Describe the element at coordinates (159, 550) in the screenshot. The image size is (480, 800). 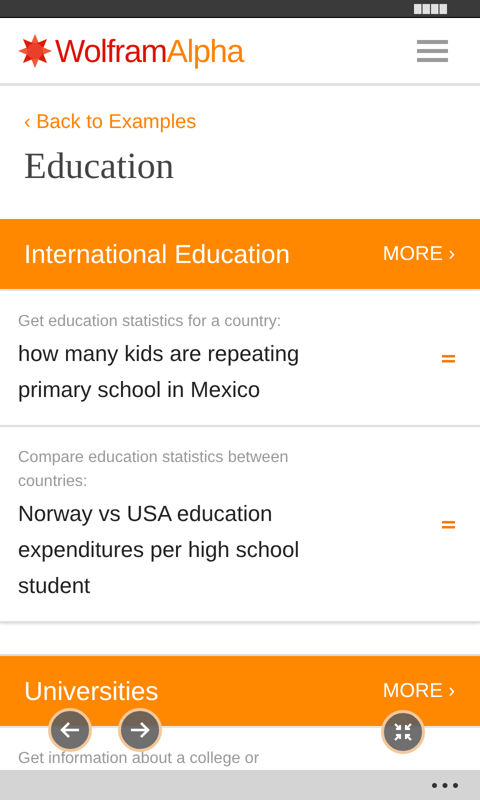
I see `example-query: Norway vs USA education expenditures per high school student` at that location.